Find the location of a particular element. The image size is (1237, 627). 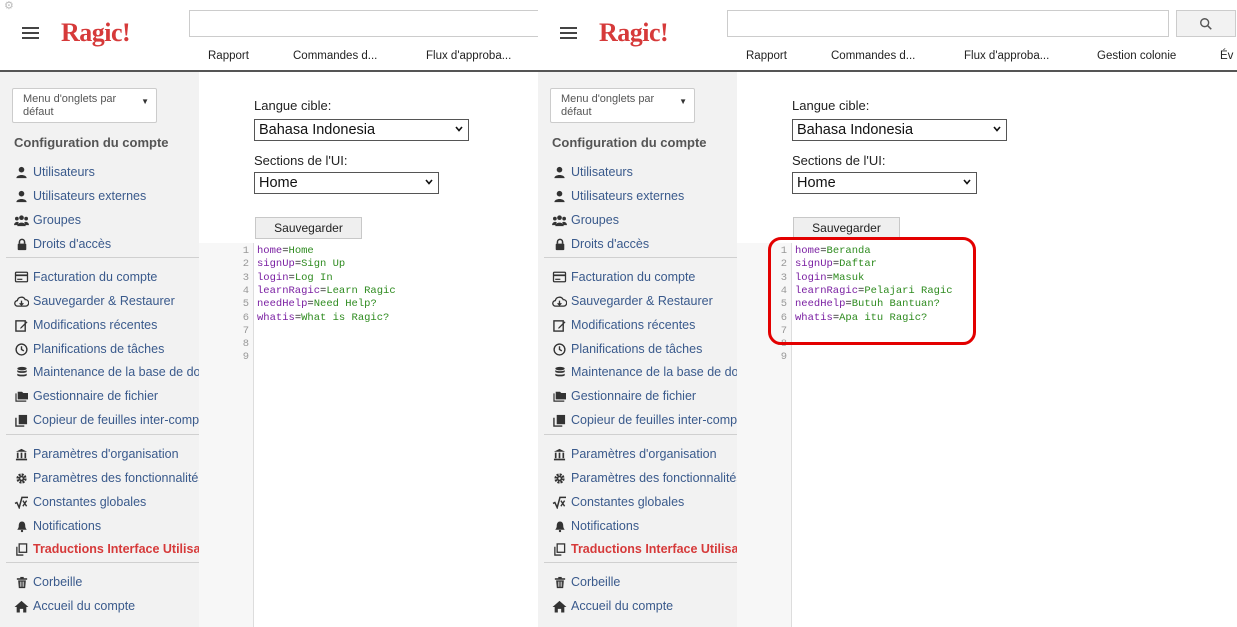

code-line: home=Home is located at coordinates (285, 251).